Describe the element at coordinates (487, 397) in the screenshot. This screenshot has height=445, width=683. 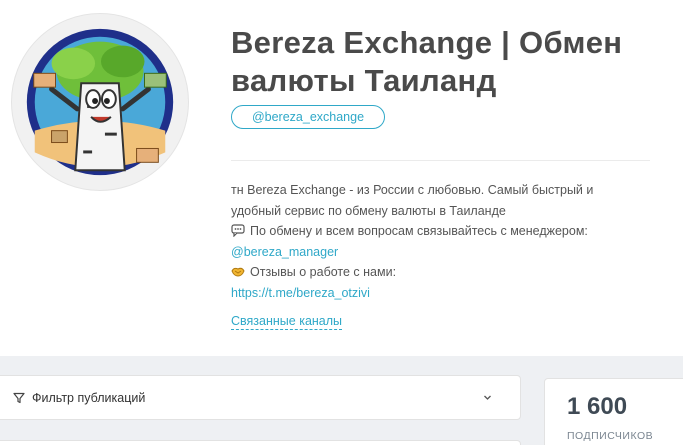
I see `chevron-down-icon` at that location.